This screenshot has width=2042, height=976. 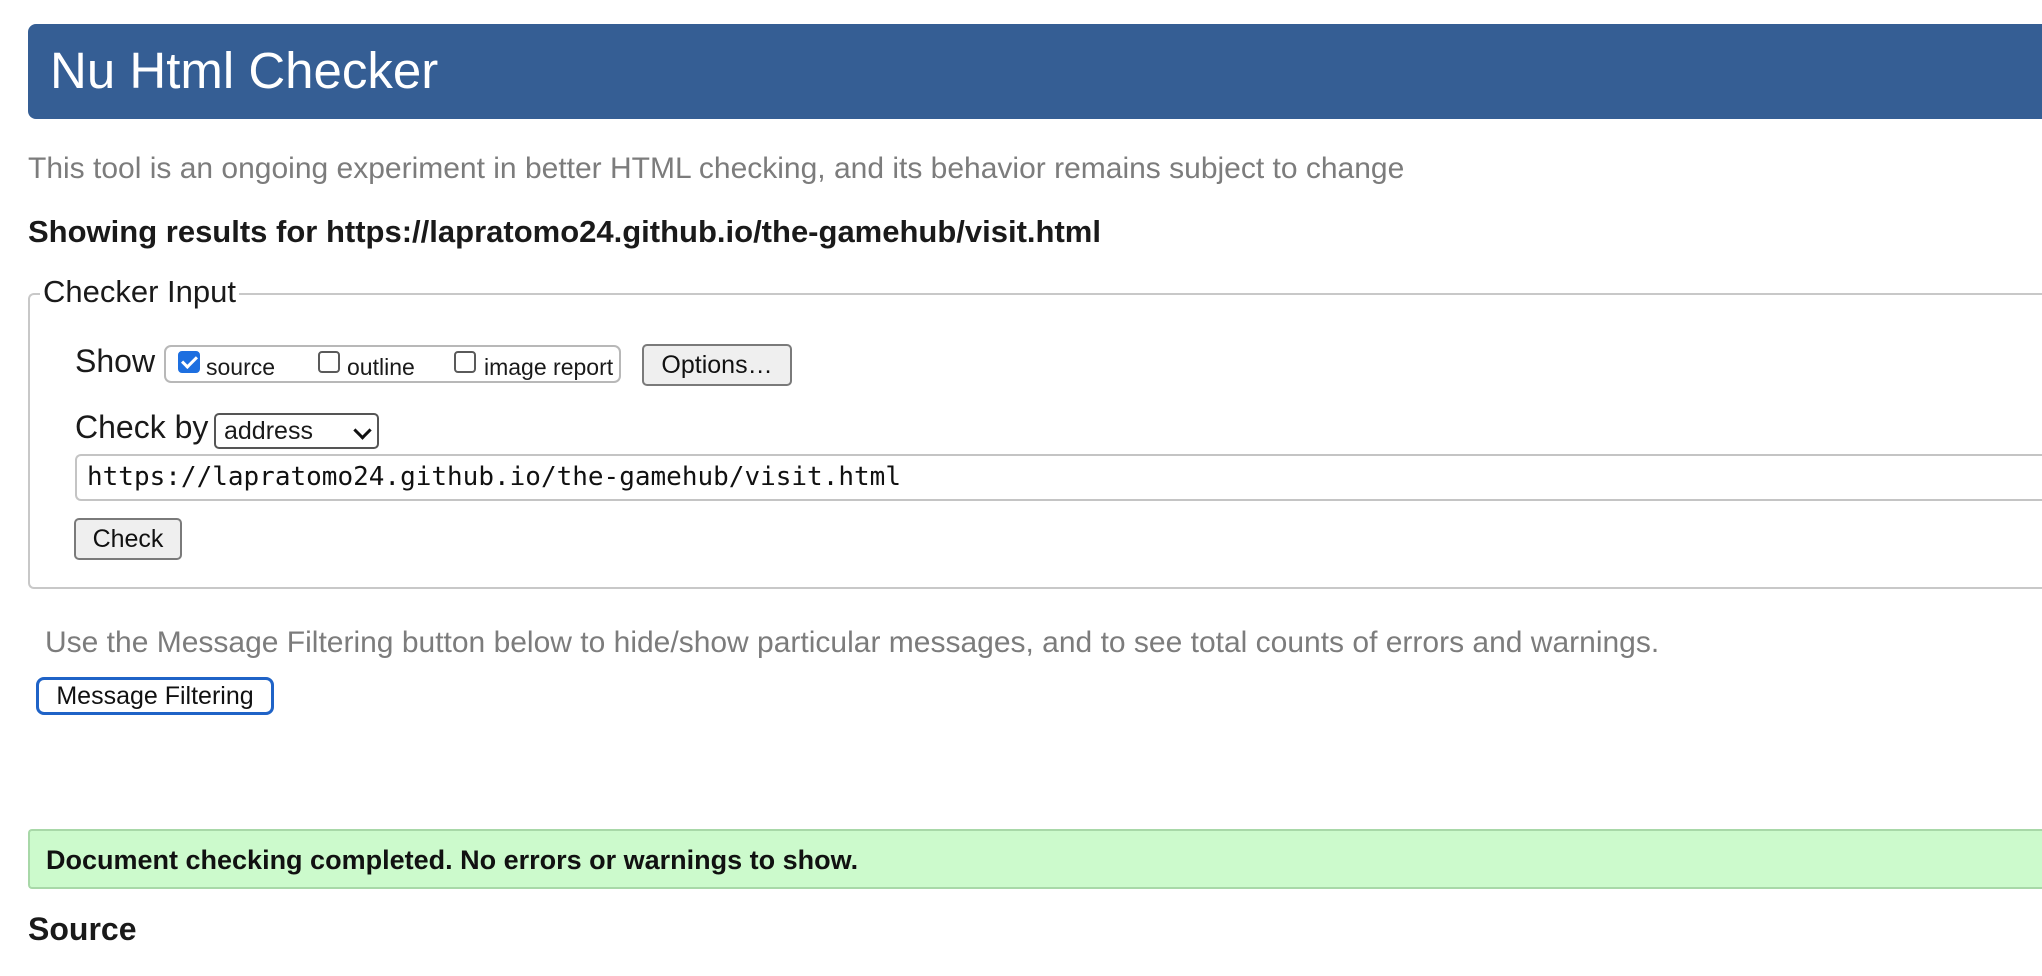 What do you see at coordinates (142, 427) in the screenshot?
I see `check-by-label: Check by` at bounding box center [142, 427].